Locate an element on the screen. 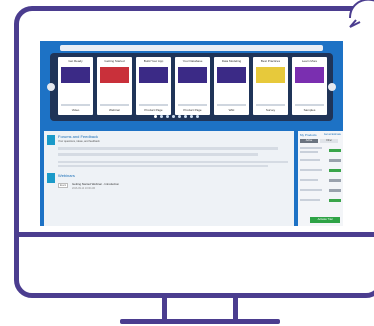 The image size is (374, 326). webinar-icon is located at coordinates (51, 178).